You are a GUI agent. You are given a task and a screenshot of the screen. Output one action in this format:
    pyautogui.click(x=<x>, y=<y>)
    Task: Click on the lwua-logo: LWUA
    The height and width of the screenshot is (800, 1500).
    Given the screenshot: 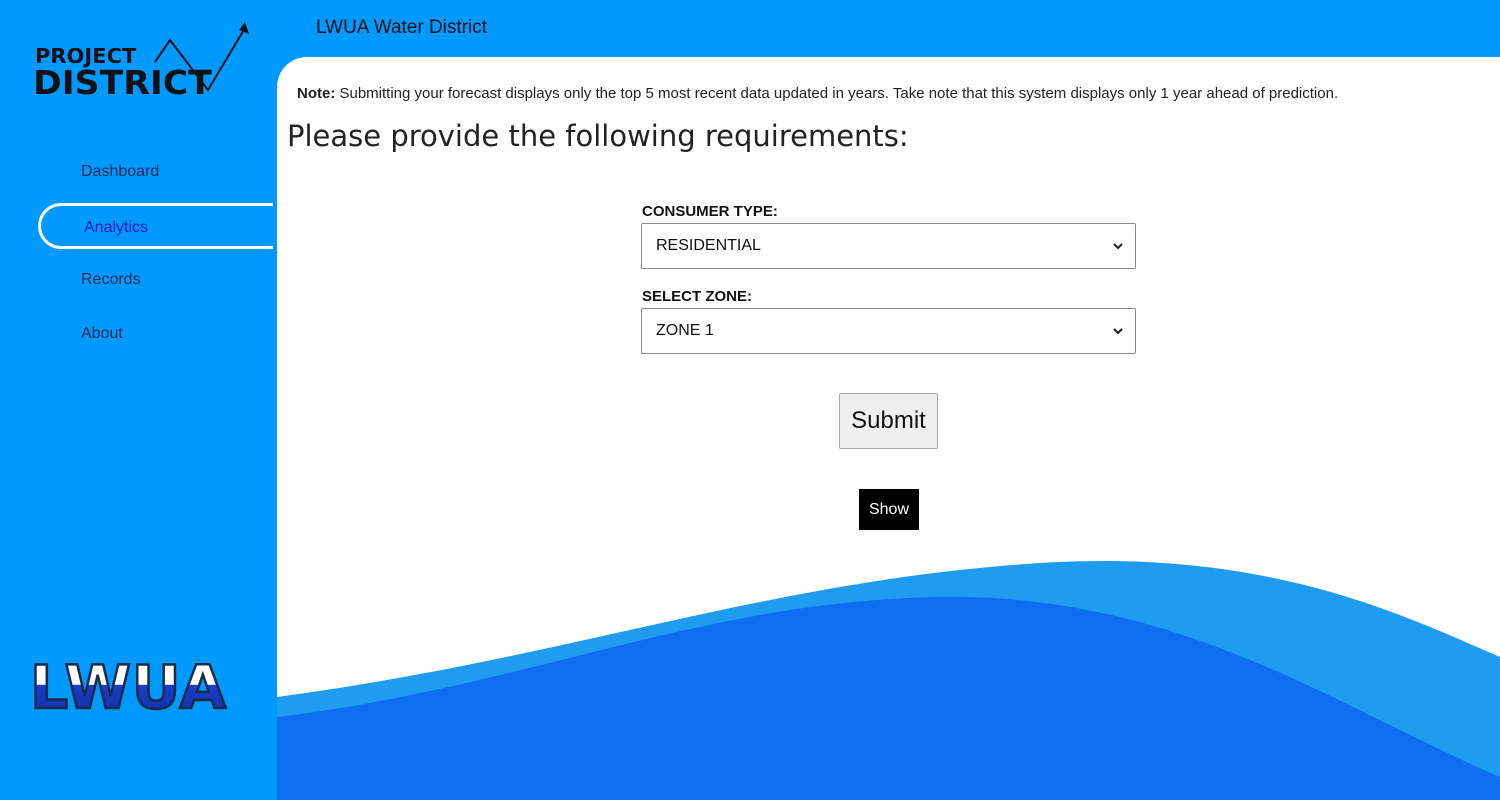 What is the action you would take?
    pyautogui.click(x=128, y=686)
    